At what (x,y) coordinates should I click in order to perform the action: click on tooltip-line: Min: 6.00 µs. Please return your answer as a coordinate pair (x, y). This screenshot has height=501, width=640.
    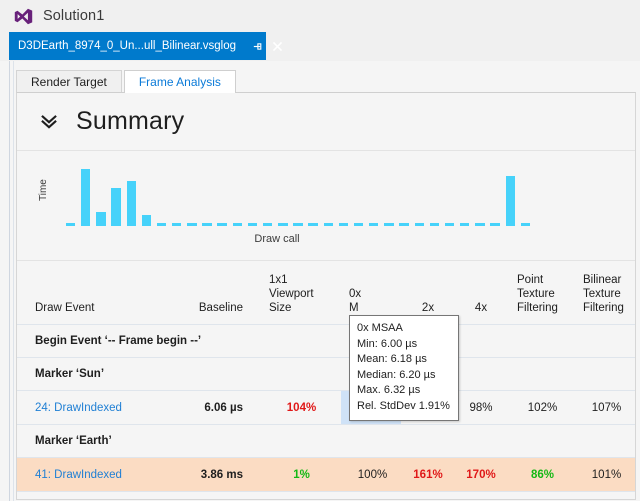
    Looking at the image, I should click on (387, 343).